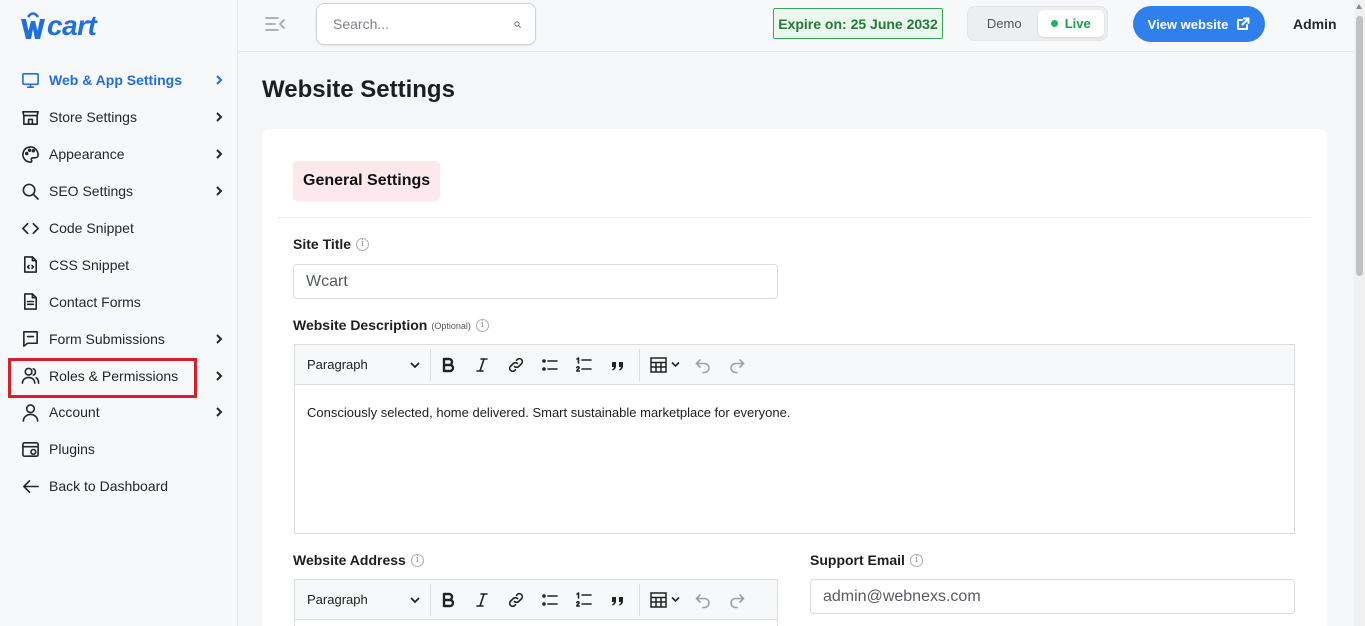  Describe the element at coordinates (30, 228) in the screenshot. I see `code-icon` at that location.